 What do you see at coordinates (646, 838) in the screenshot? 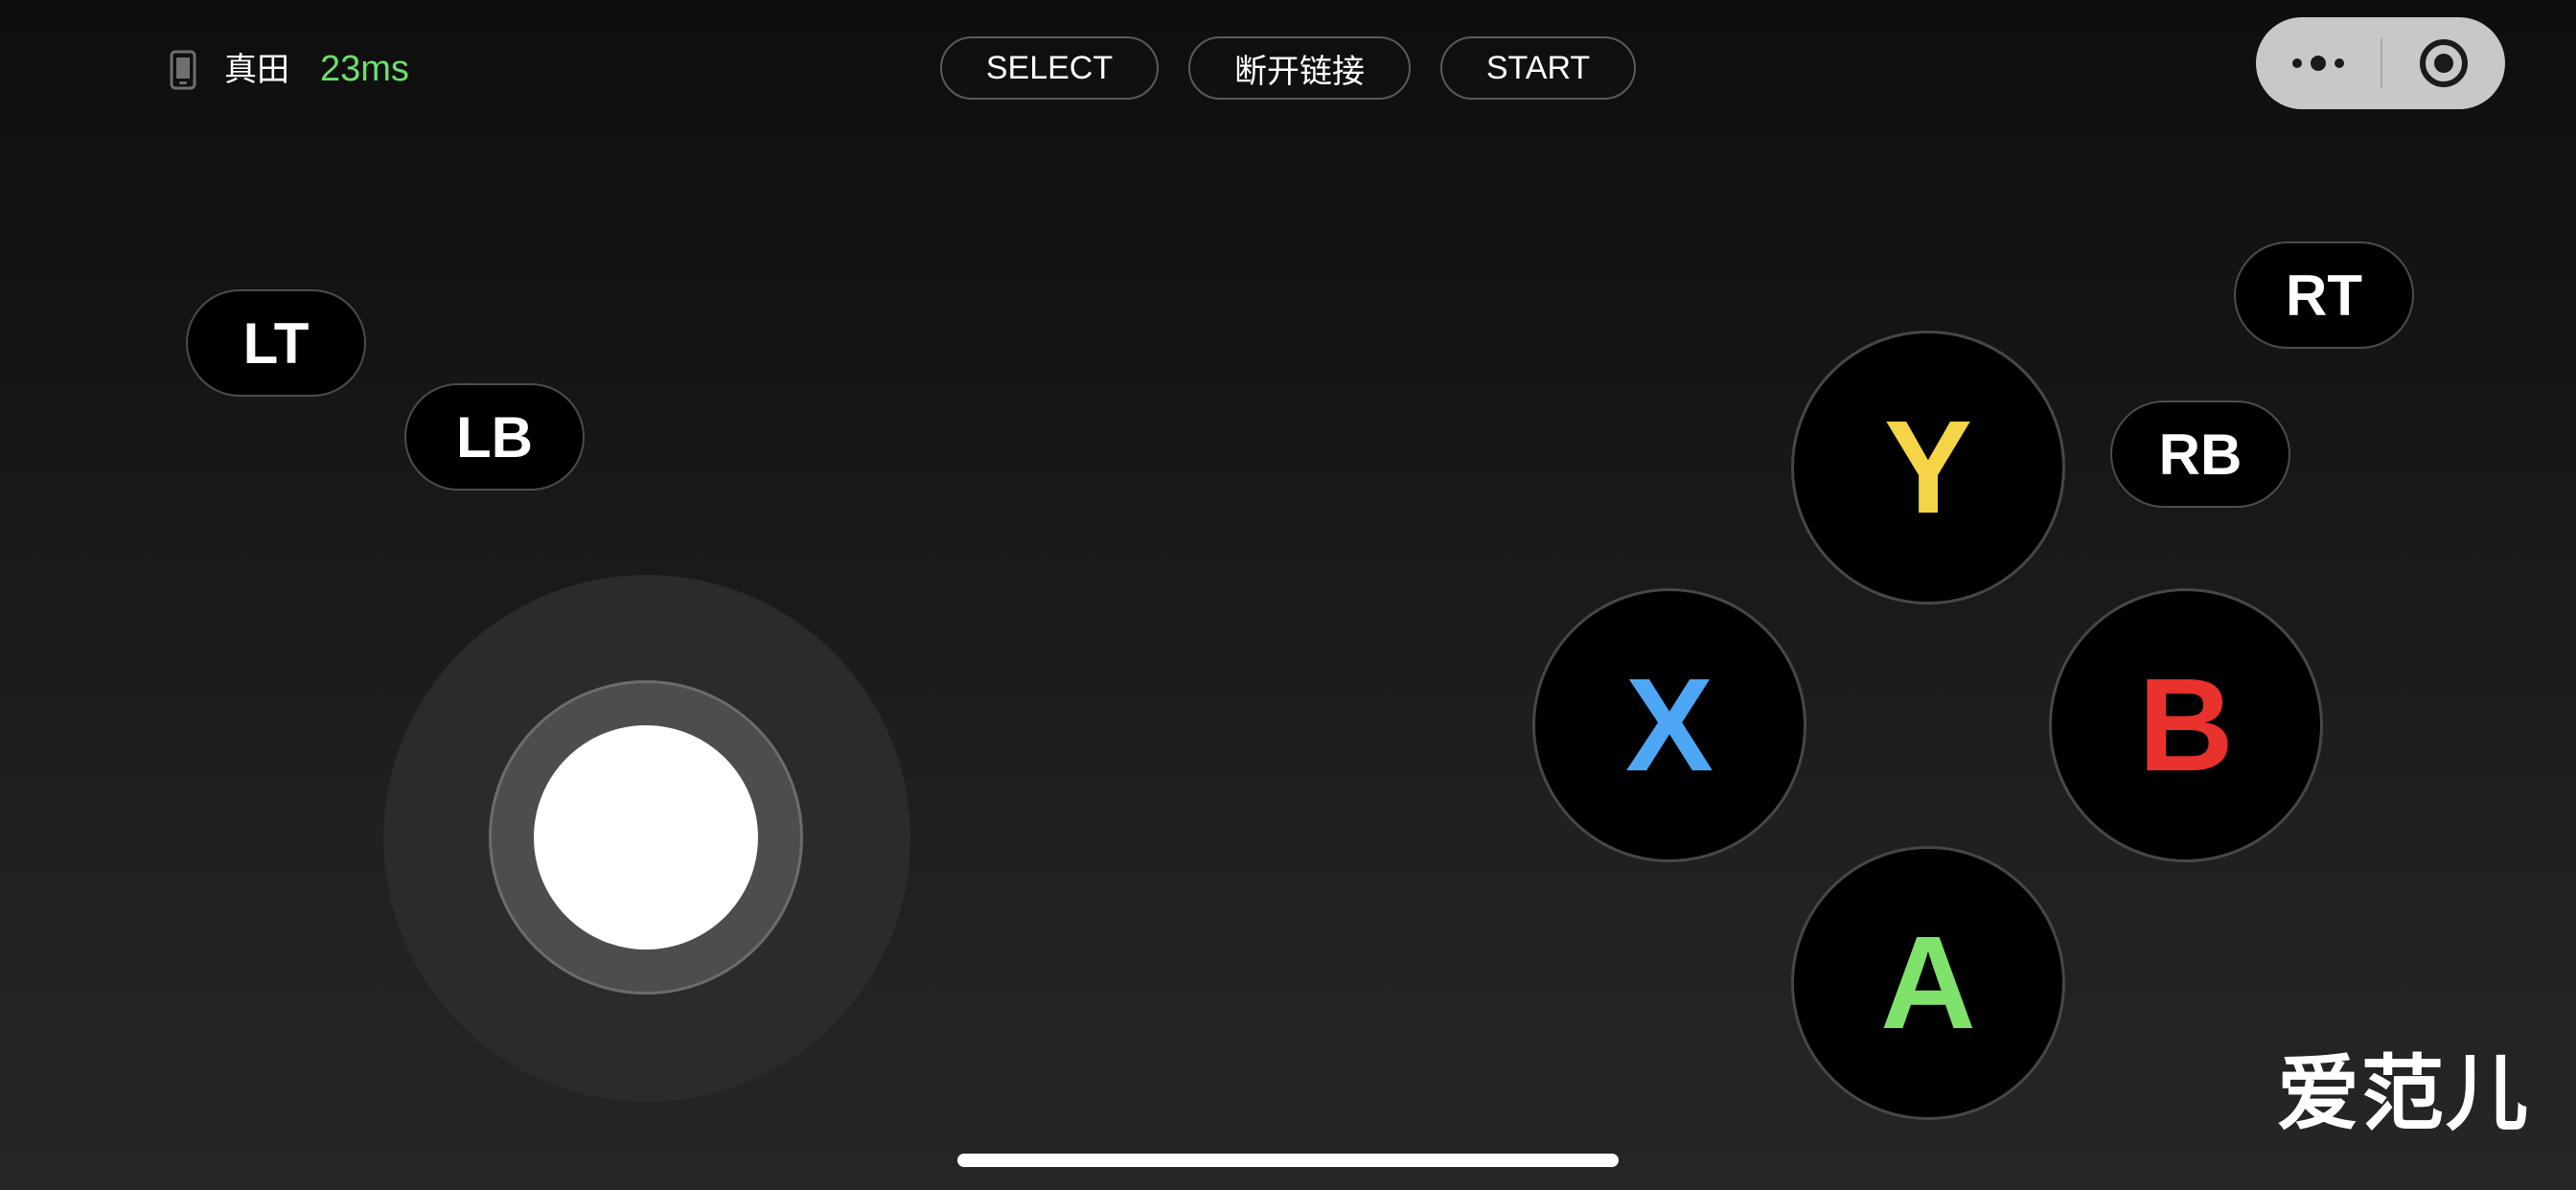
I see `joystick-knob` at bounding box center [646, 838].